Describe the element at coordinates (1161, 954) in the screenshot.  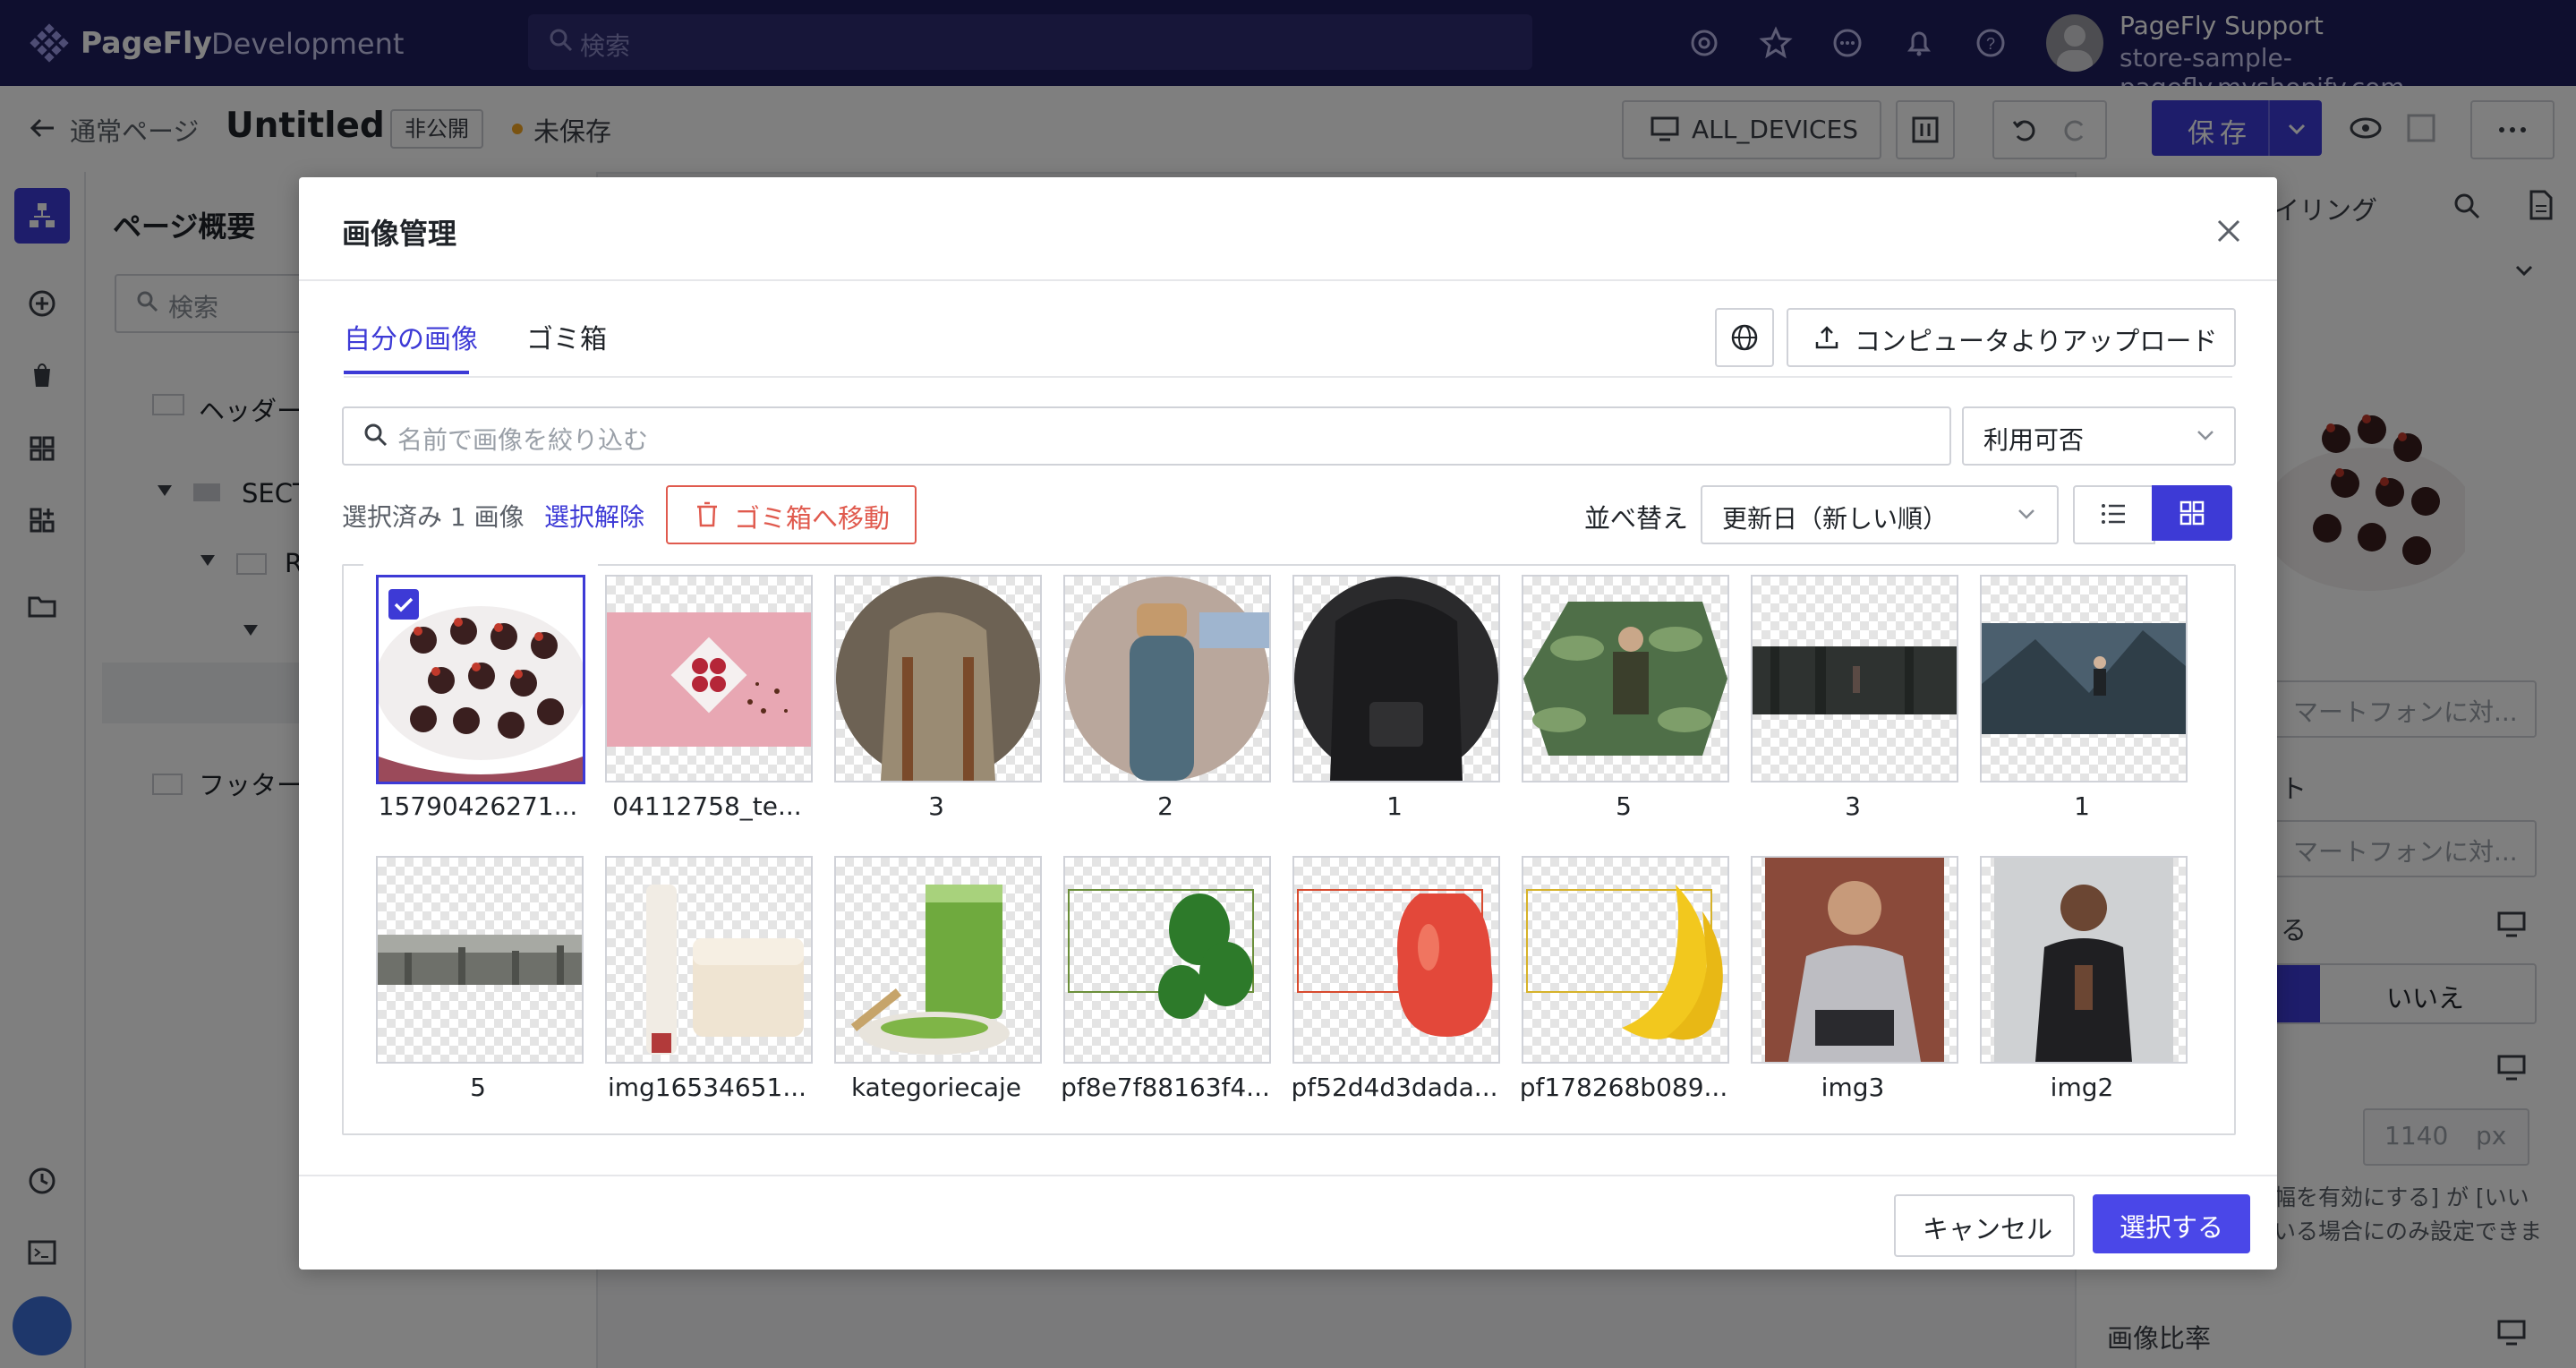
I see `spinach-image` at that location.